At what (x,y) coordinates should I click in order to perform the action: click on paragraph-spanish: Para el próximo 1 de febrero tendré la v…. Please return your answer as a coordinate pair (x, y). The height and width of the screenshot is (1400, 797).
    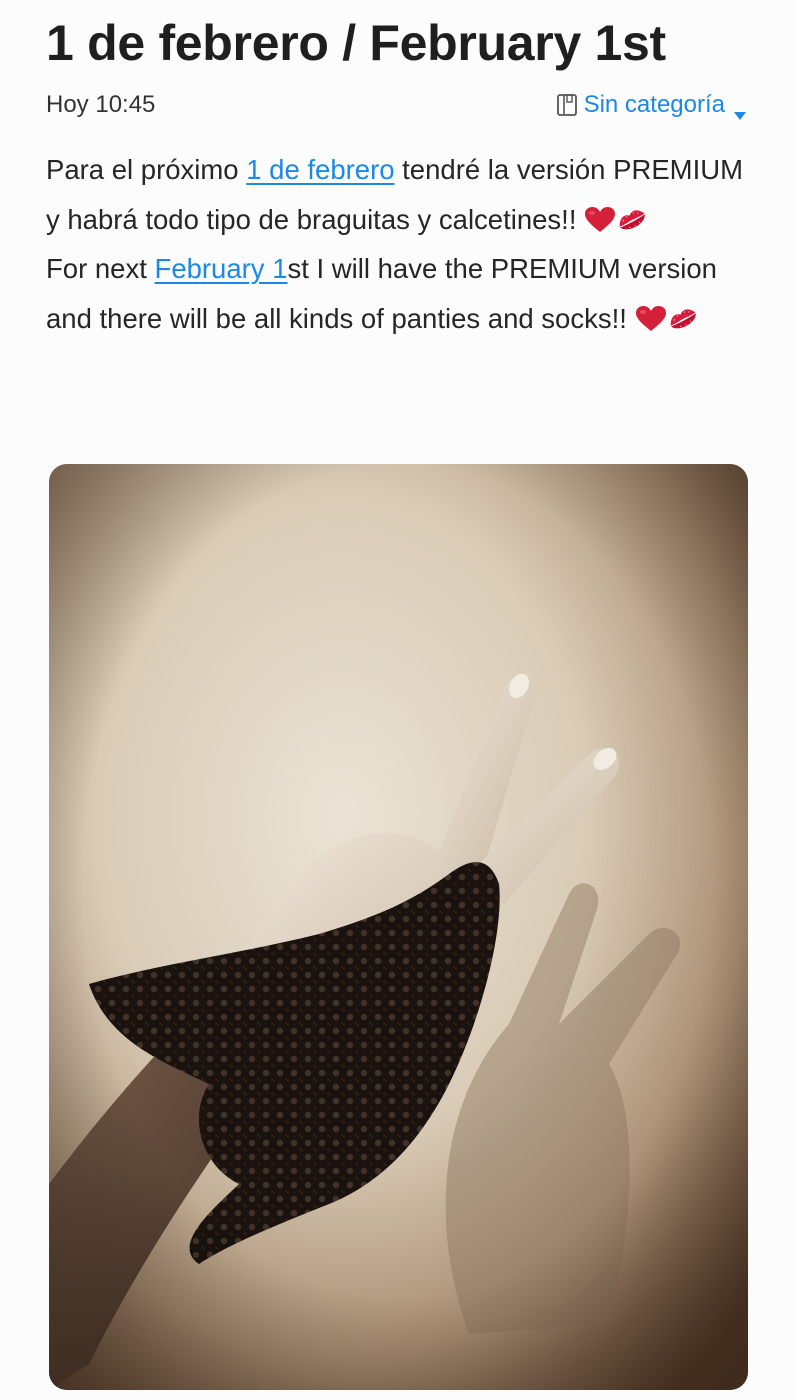
    Looking at the image, I should click on (401, 194).